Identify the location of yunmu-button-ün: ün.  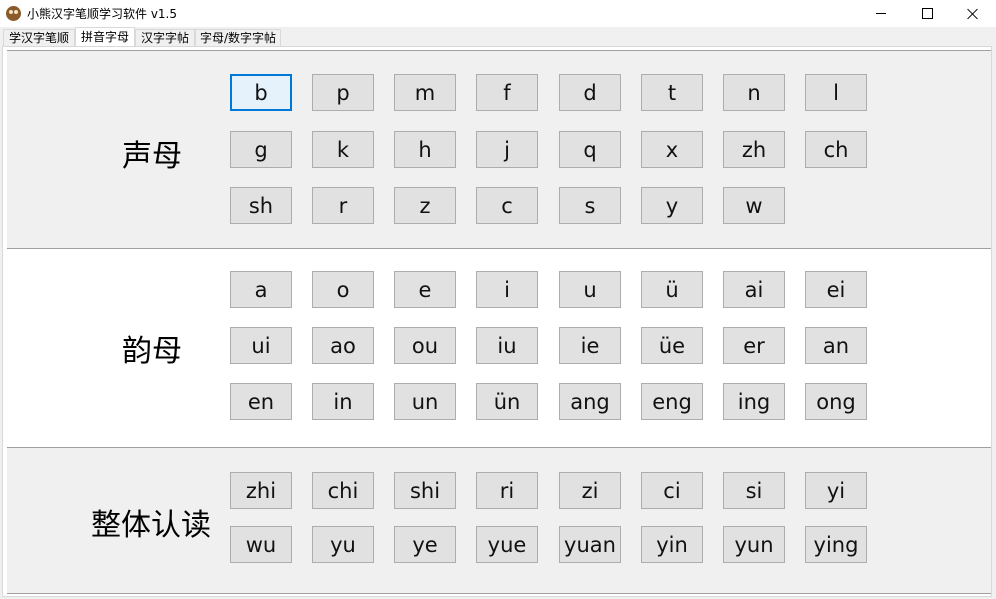
(507, 401).